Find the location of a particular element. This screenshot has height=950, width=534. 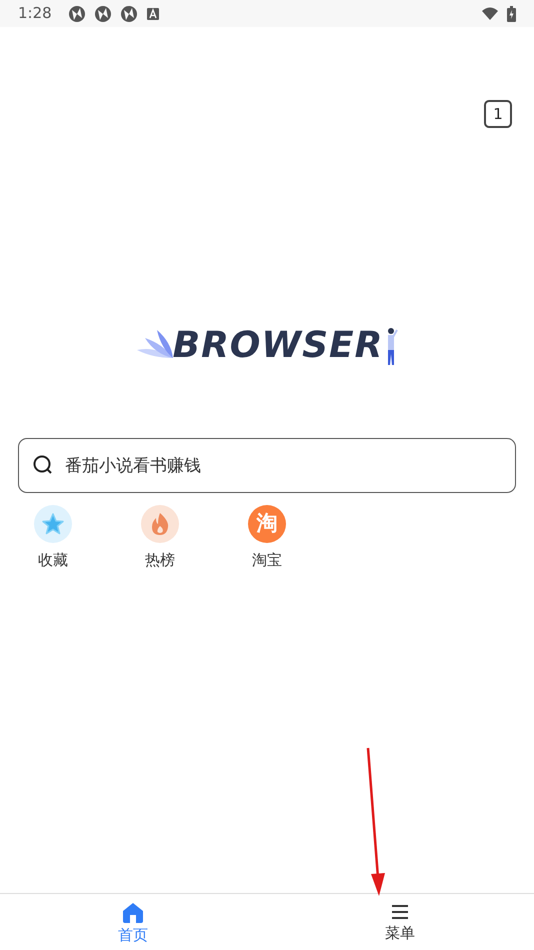

logo-text: BROWSER is located at coordinates (278, 346).